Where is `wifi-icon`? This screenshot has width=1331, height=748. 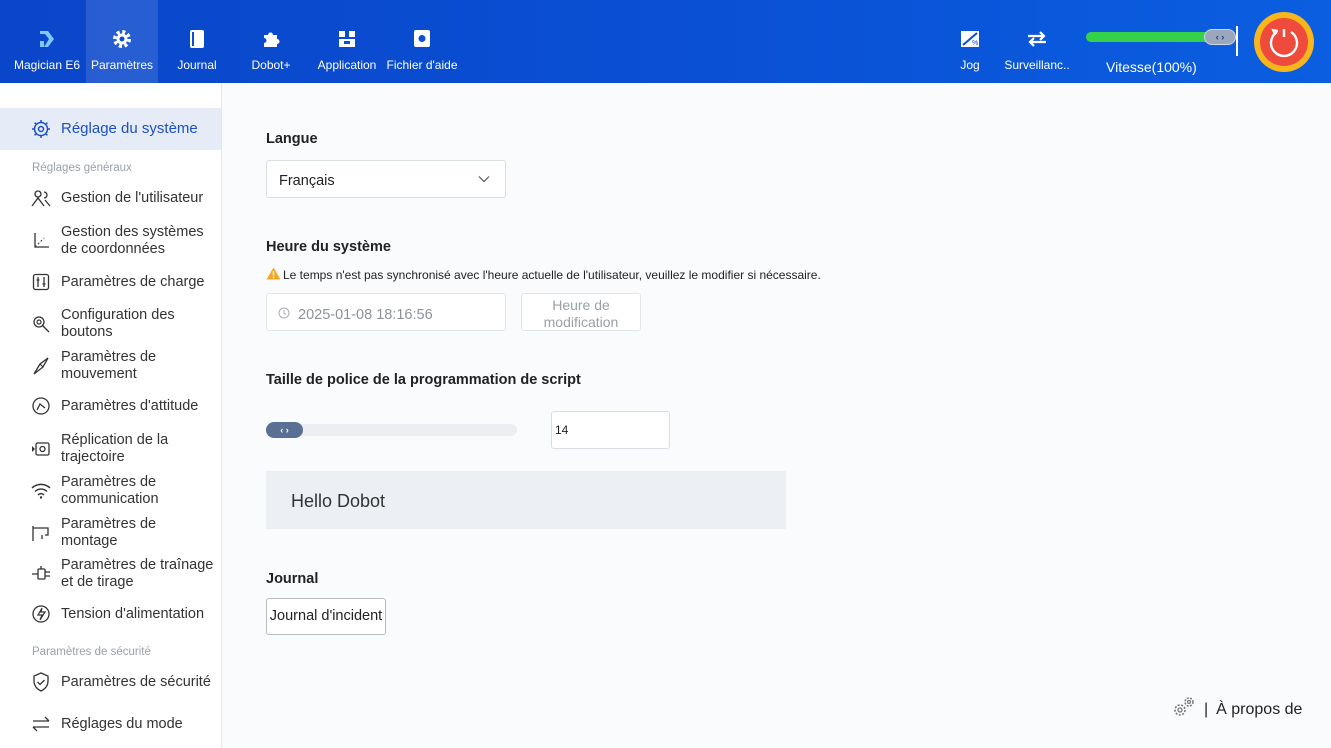
wifi-icon is located at coordinates (41, 491).